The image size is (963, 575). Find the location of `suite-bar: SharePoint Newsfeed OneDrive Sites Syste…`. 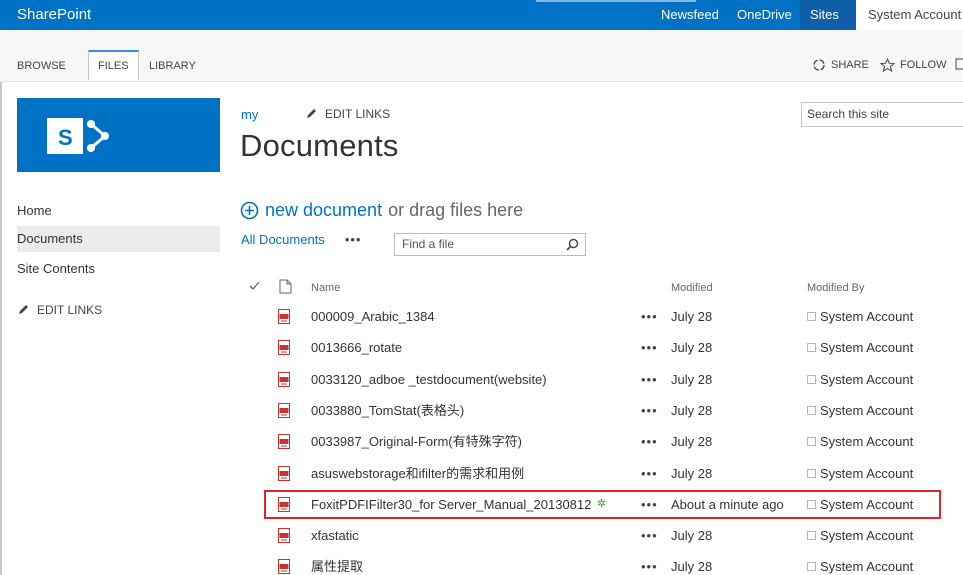

suite-bar: SharePoint Newsfeed OneDrive Sites Syste… is located at coordinates (481, 15).